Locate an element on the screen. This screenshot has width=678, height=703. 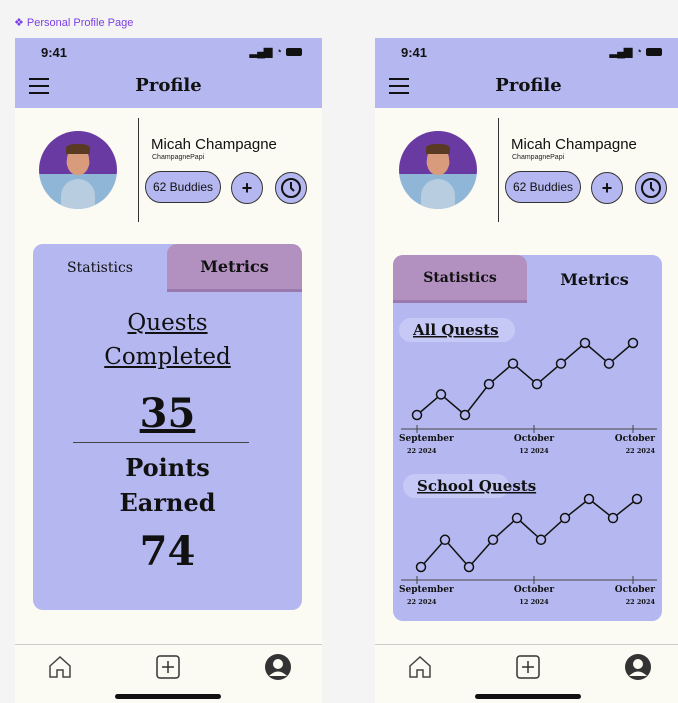
quests-value: 35 is located at coordinates (167, 413).